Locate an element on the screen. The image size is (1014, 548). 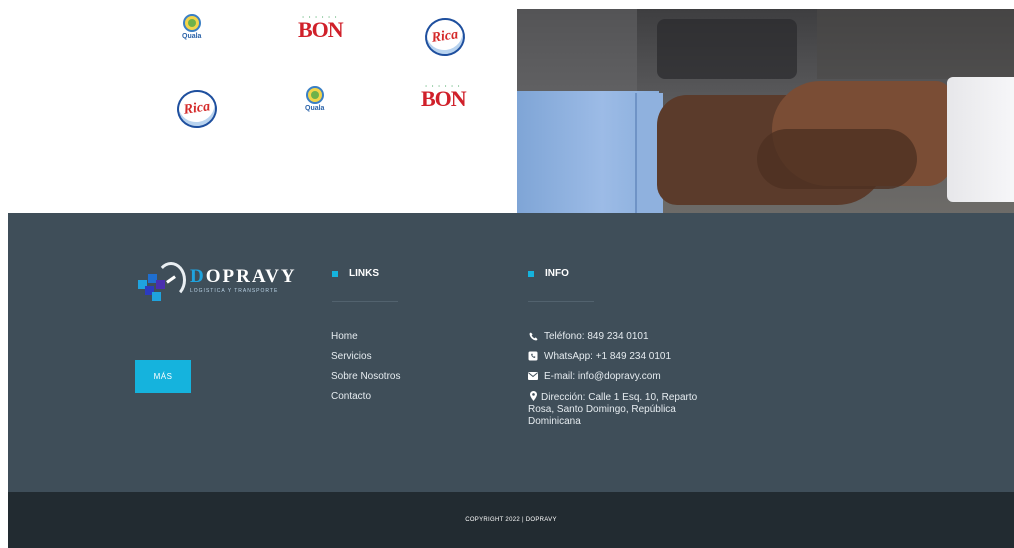
footer-links: Home Servicios Sobre Nosotros Contacto is located at coordinates (365, 371).